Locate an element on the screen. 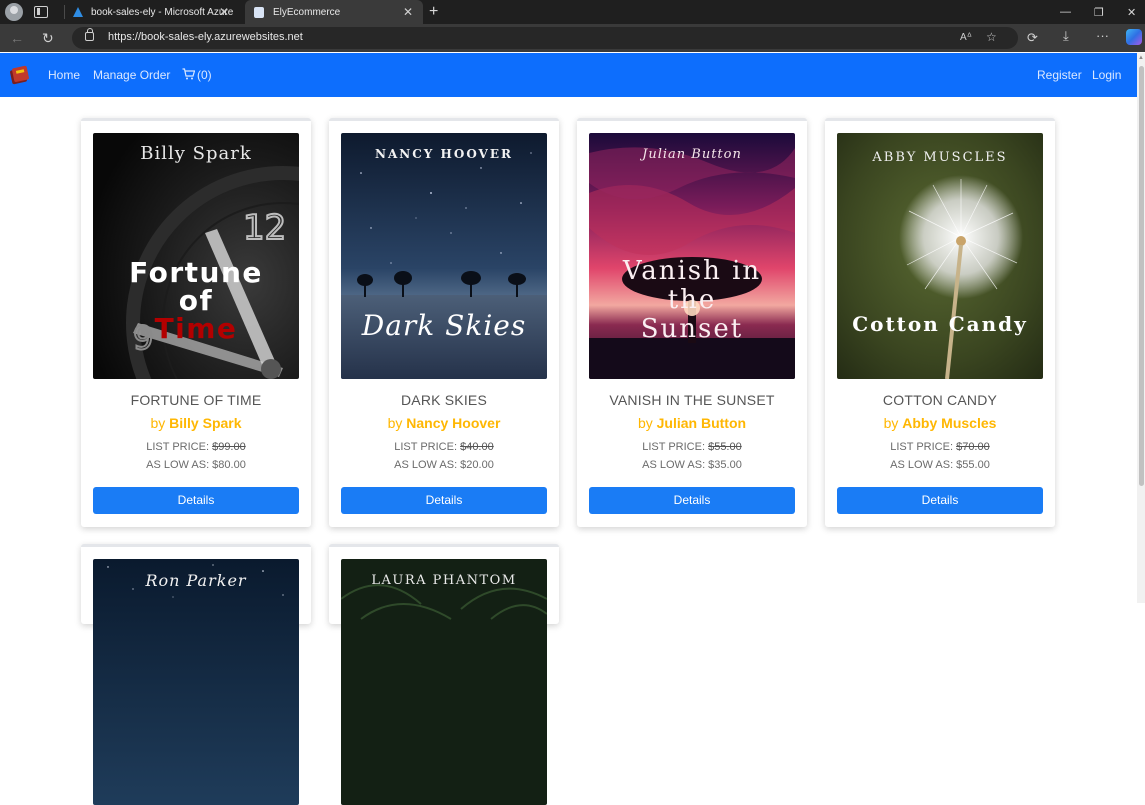  product-title: VANISH IN THE SUNSET is located at coordinates (692, 400).